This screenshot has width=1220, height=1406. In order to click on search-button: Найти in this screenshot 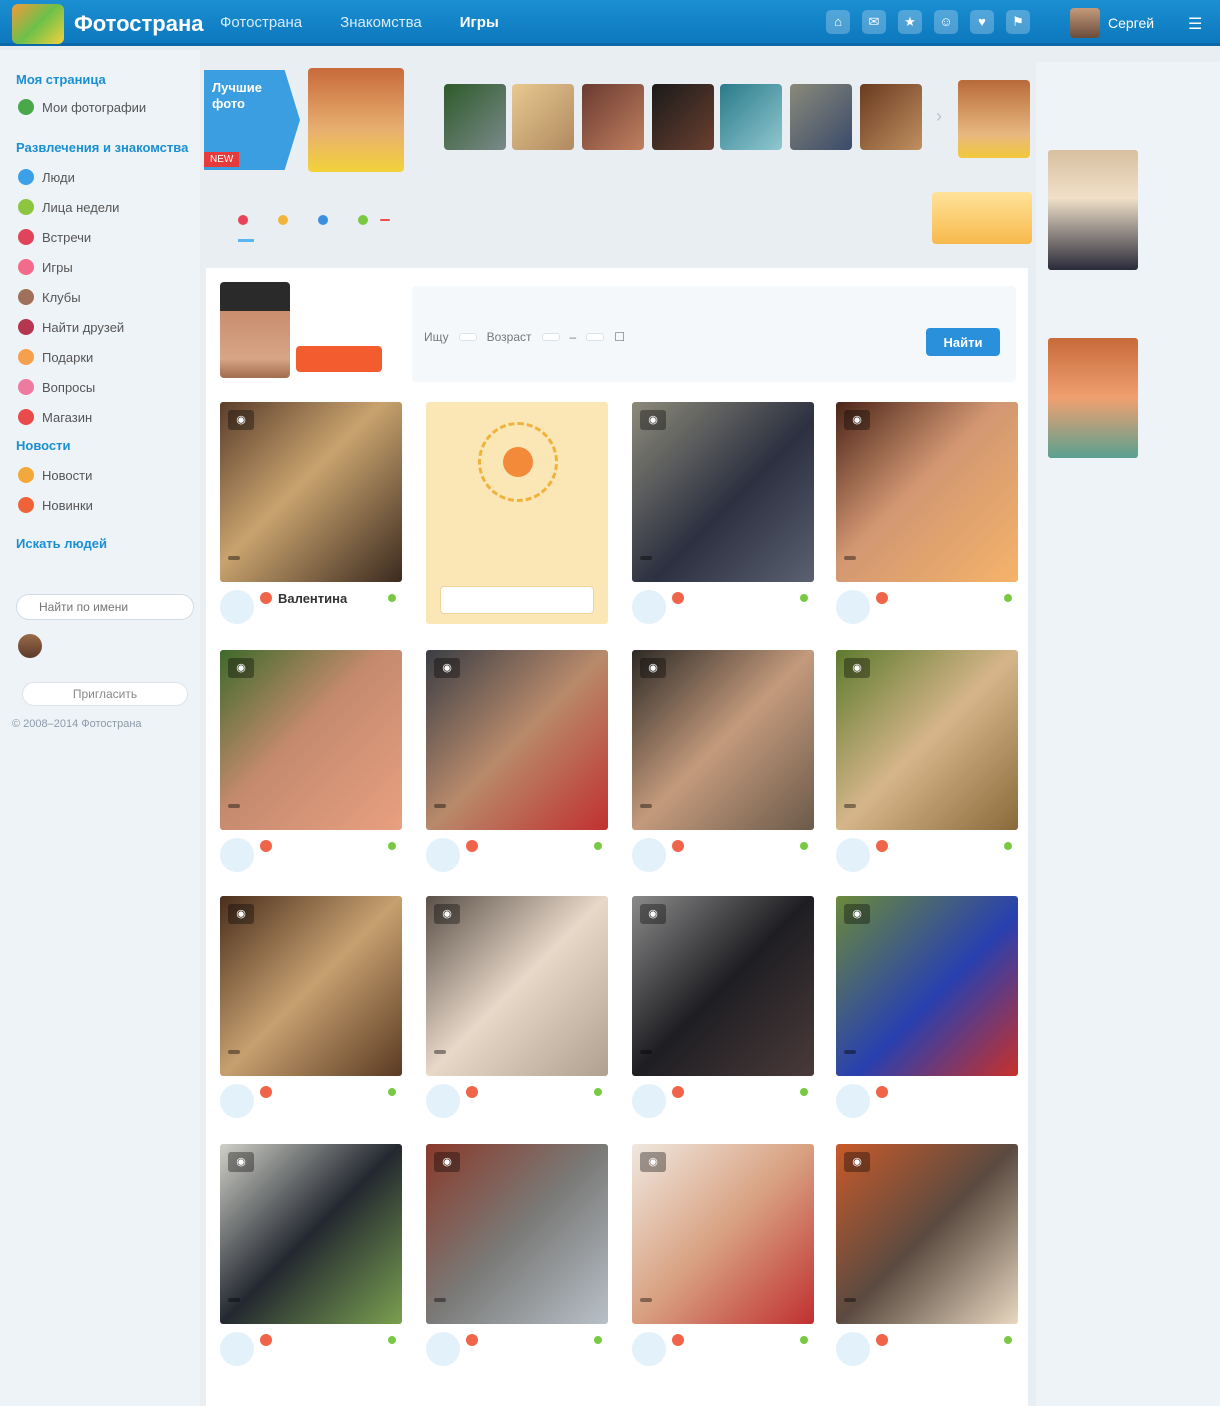, I will do `click(963, 342)`.